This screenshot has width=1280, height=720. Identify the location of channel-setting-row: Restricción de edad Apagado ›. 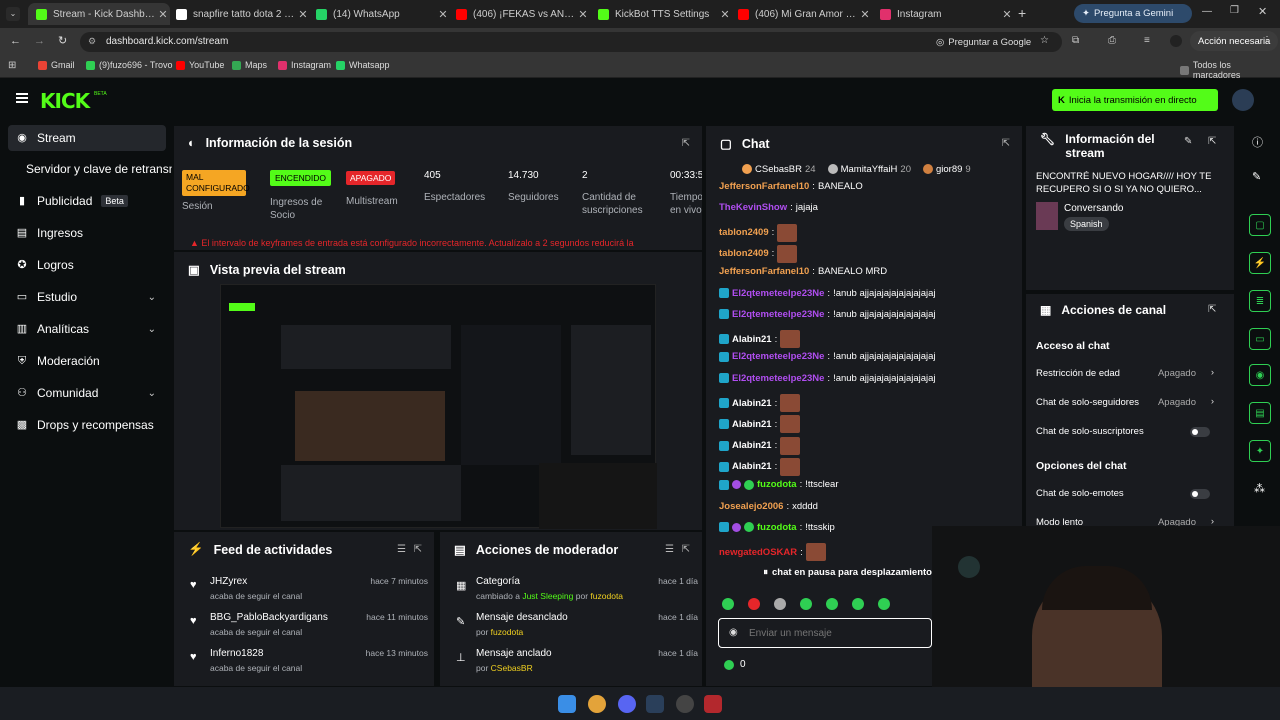
(1130, 375).